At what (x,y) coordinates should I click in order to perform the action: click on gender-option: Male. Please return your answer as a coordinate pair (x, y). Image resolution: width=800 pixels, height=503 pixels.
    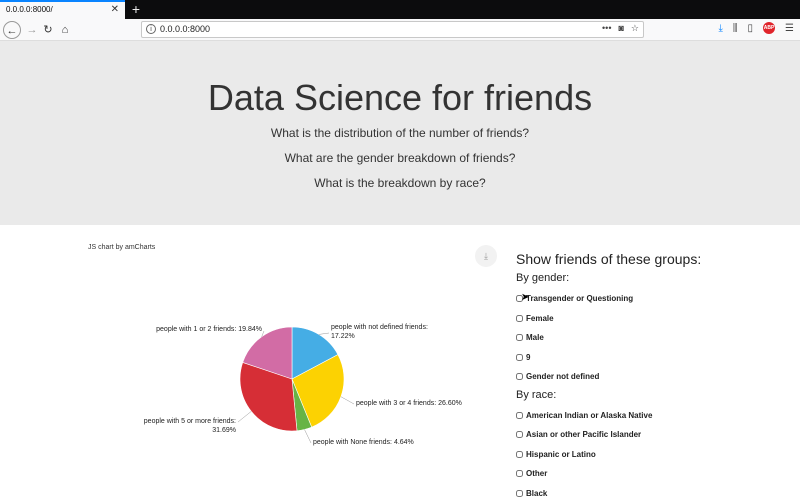
    Looking at the image, I should click on (658, 338).